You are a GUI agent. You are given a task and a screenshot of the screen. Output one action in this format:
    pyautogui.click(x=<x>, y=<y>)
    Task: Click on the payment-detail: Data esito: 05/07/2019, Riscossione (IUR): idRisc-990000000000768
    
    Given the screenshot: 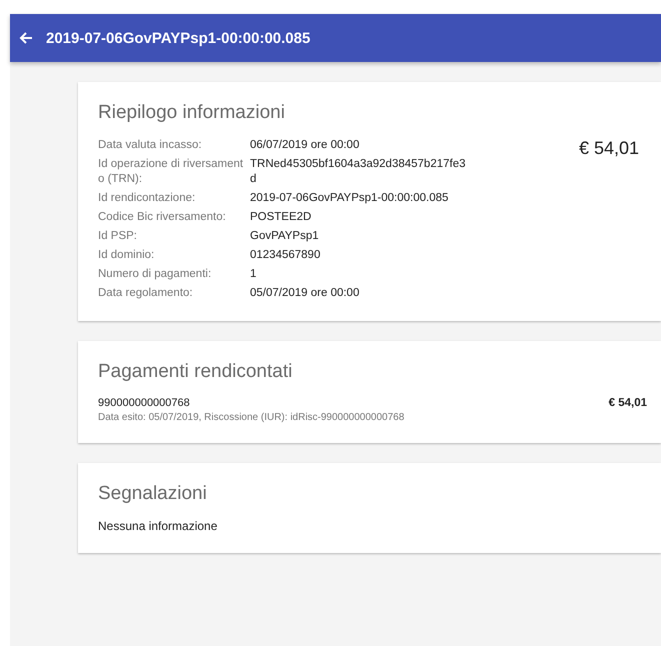 What is the action you would take?
    pyautogui.click(x=251, y=417)
    